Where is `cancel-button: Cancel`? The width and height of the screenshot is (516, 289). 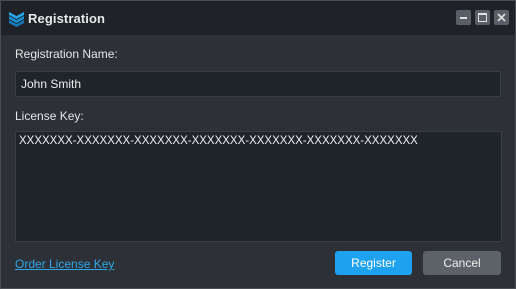
cancel-button: Cancel is located at coordinates (462, 263).